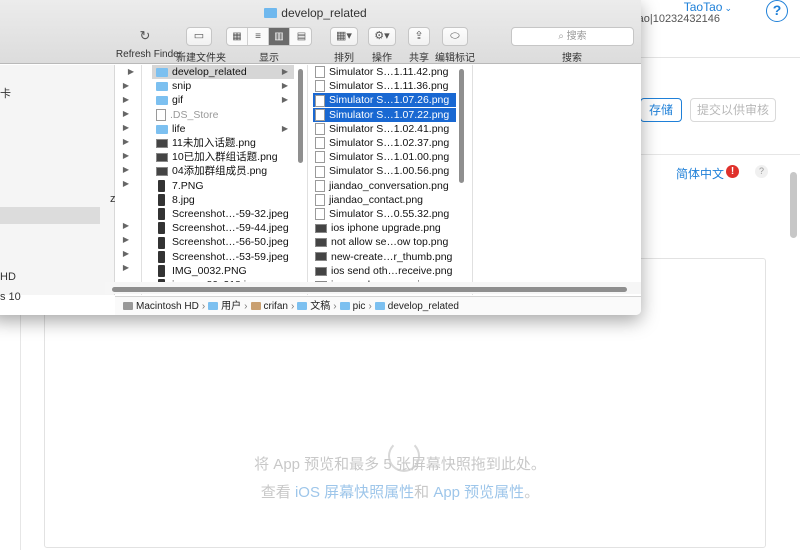 Image resolution: width=800 pixels, height=550 pixels. Describe the element at coordinates (223, 129) in the screenshot. I see `file-row: life ▶` at that location.